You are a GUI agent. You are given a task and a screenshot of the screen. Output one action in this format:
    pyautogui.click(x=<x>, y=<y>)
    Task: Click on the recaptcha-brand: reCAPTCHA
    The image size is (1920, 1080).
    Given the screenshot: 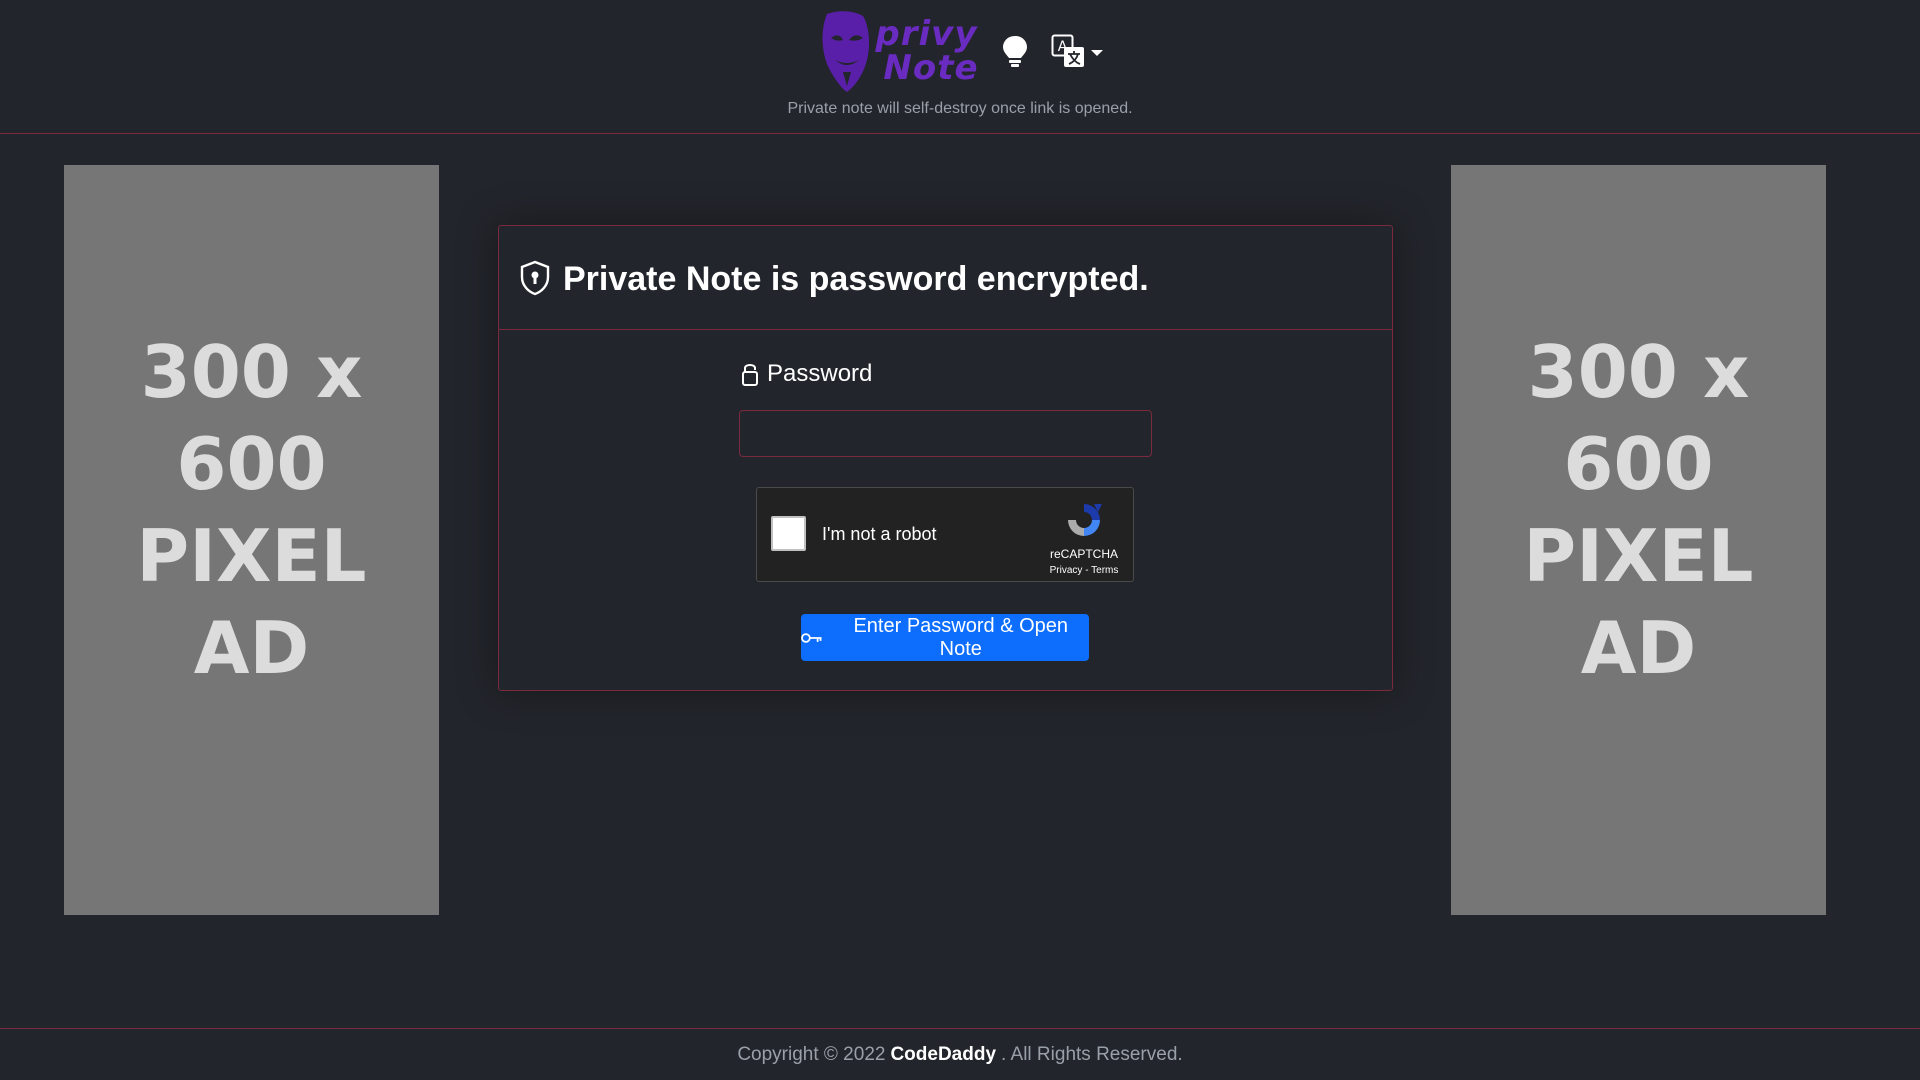 What is the action you would take?
    pyautogui.click(x=1083, y=554)
    